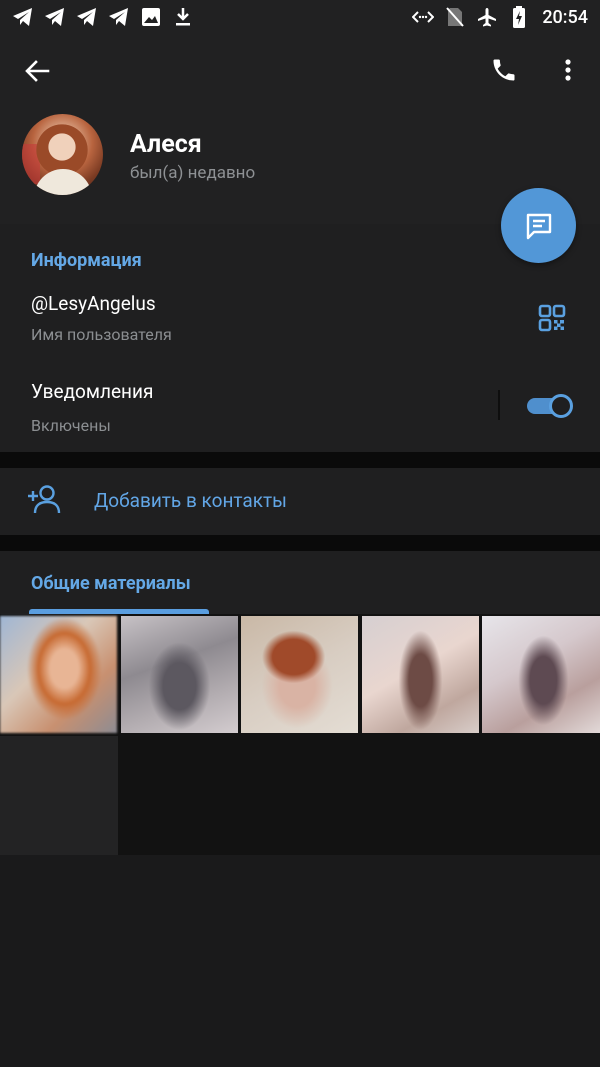 The width and height of the screenshot is (600, 1067). I want to click on notifications-toggle, so click(550, 406).